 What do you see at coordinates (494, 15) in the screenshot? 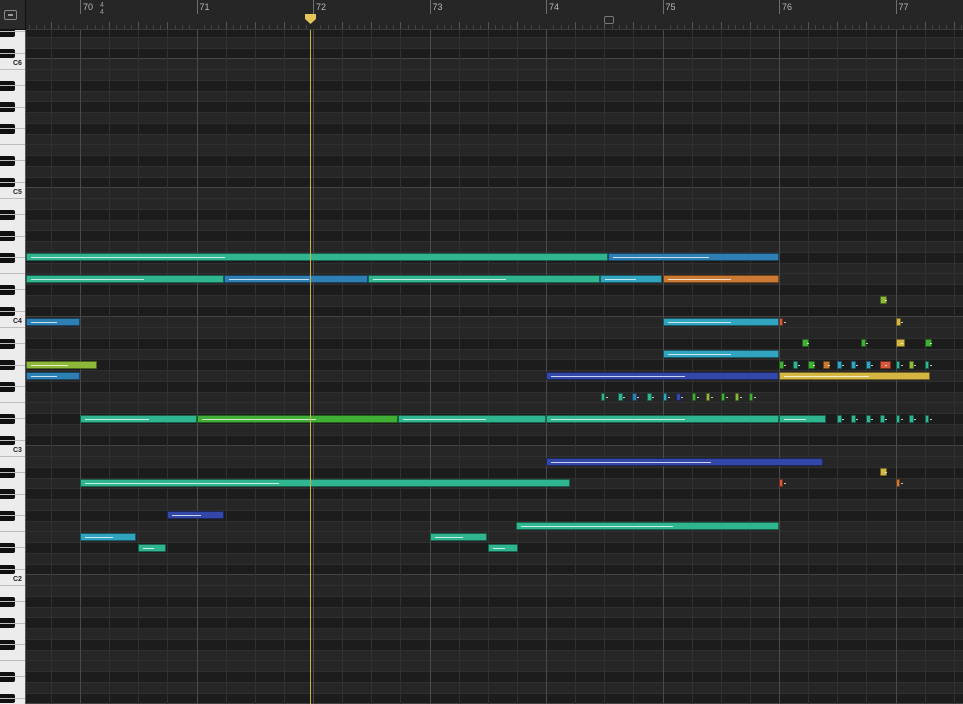
I see `bar-ruler: 4 4 97071727374757677` at bounding box center [494, 15].